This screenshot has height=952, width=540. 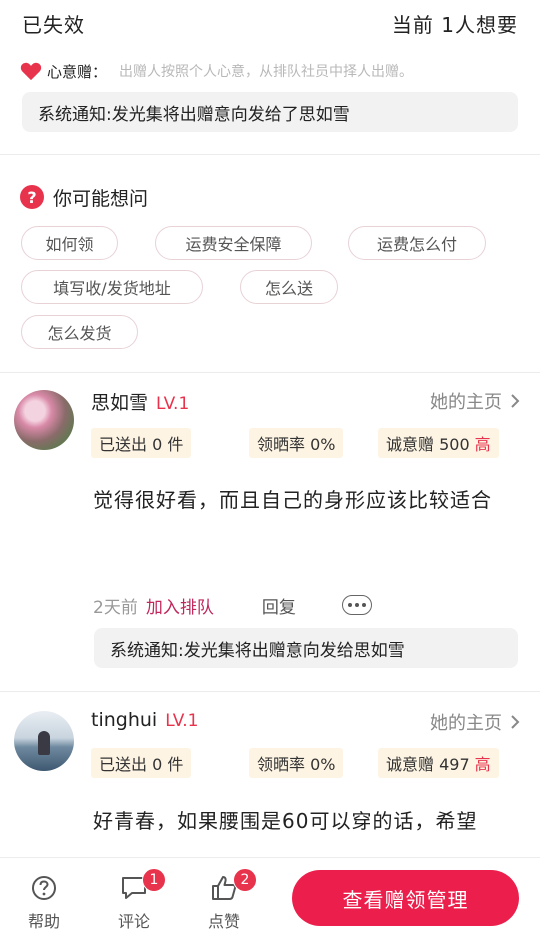 I want to click on gift-rule-label: 心意赠：, so click(x=77, y=71).